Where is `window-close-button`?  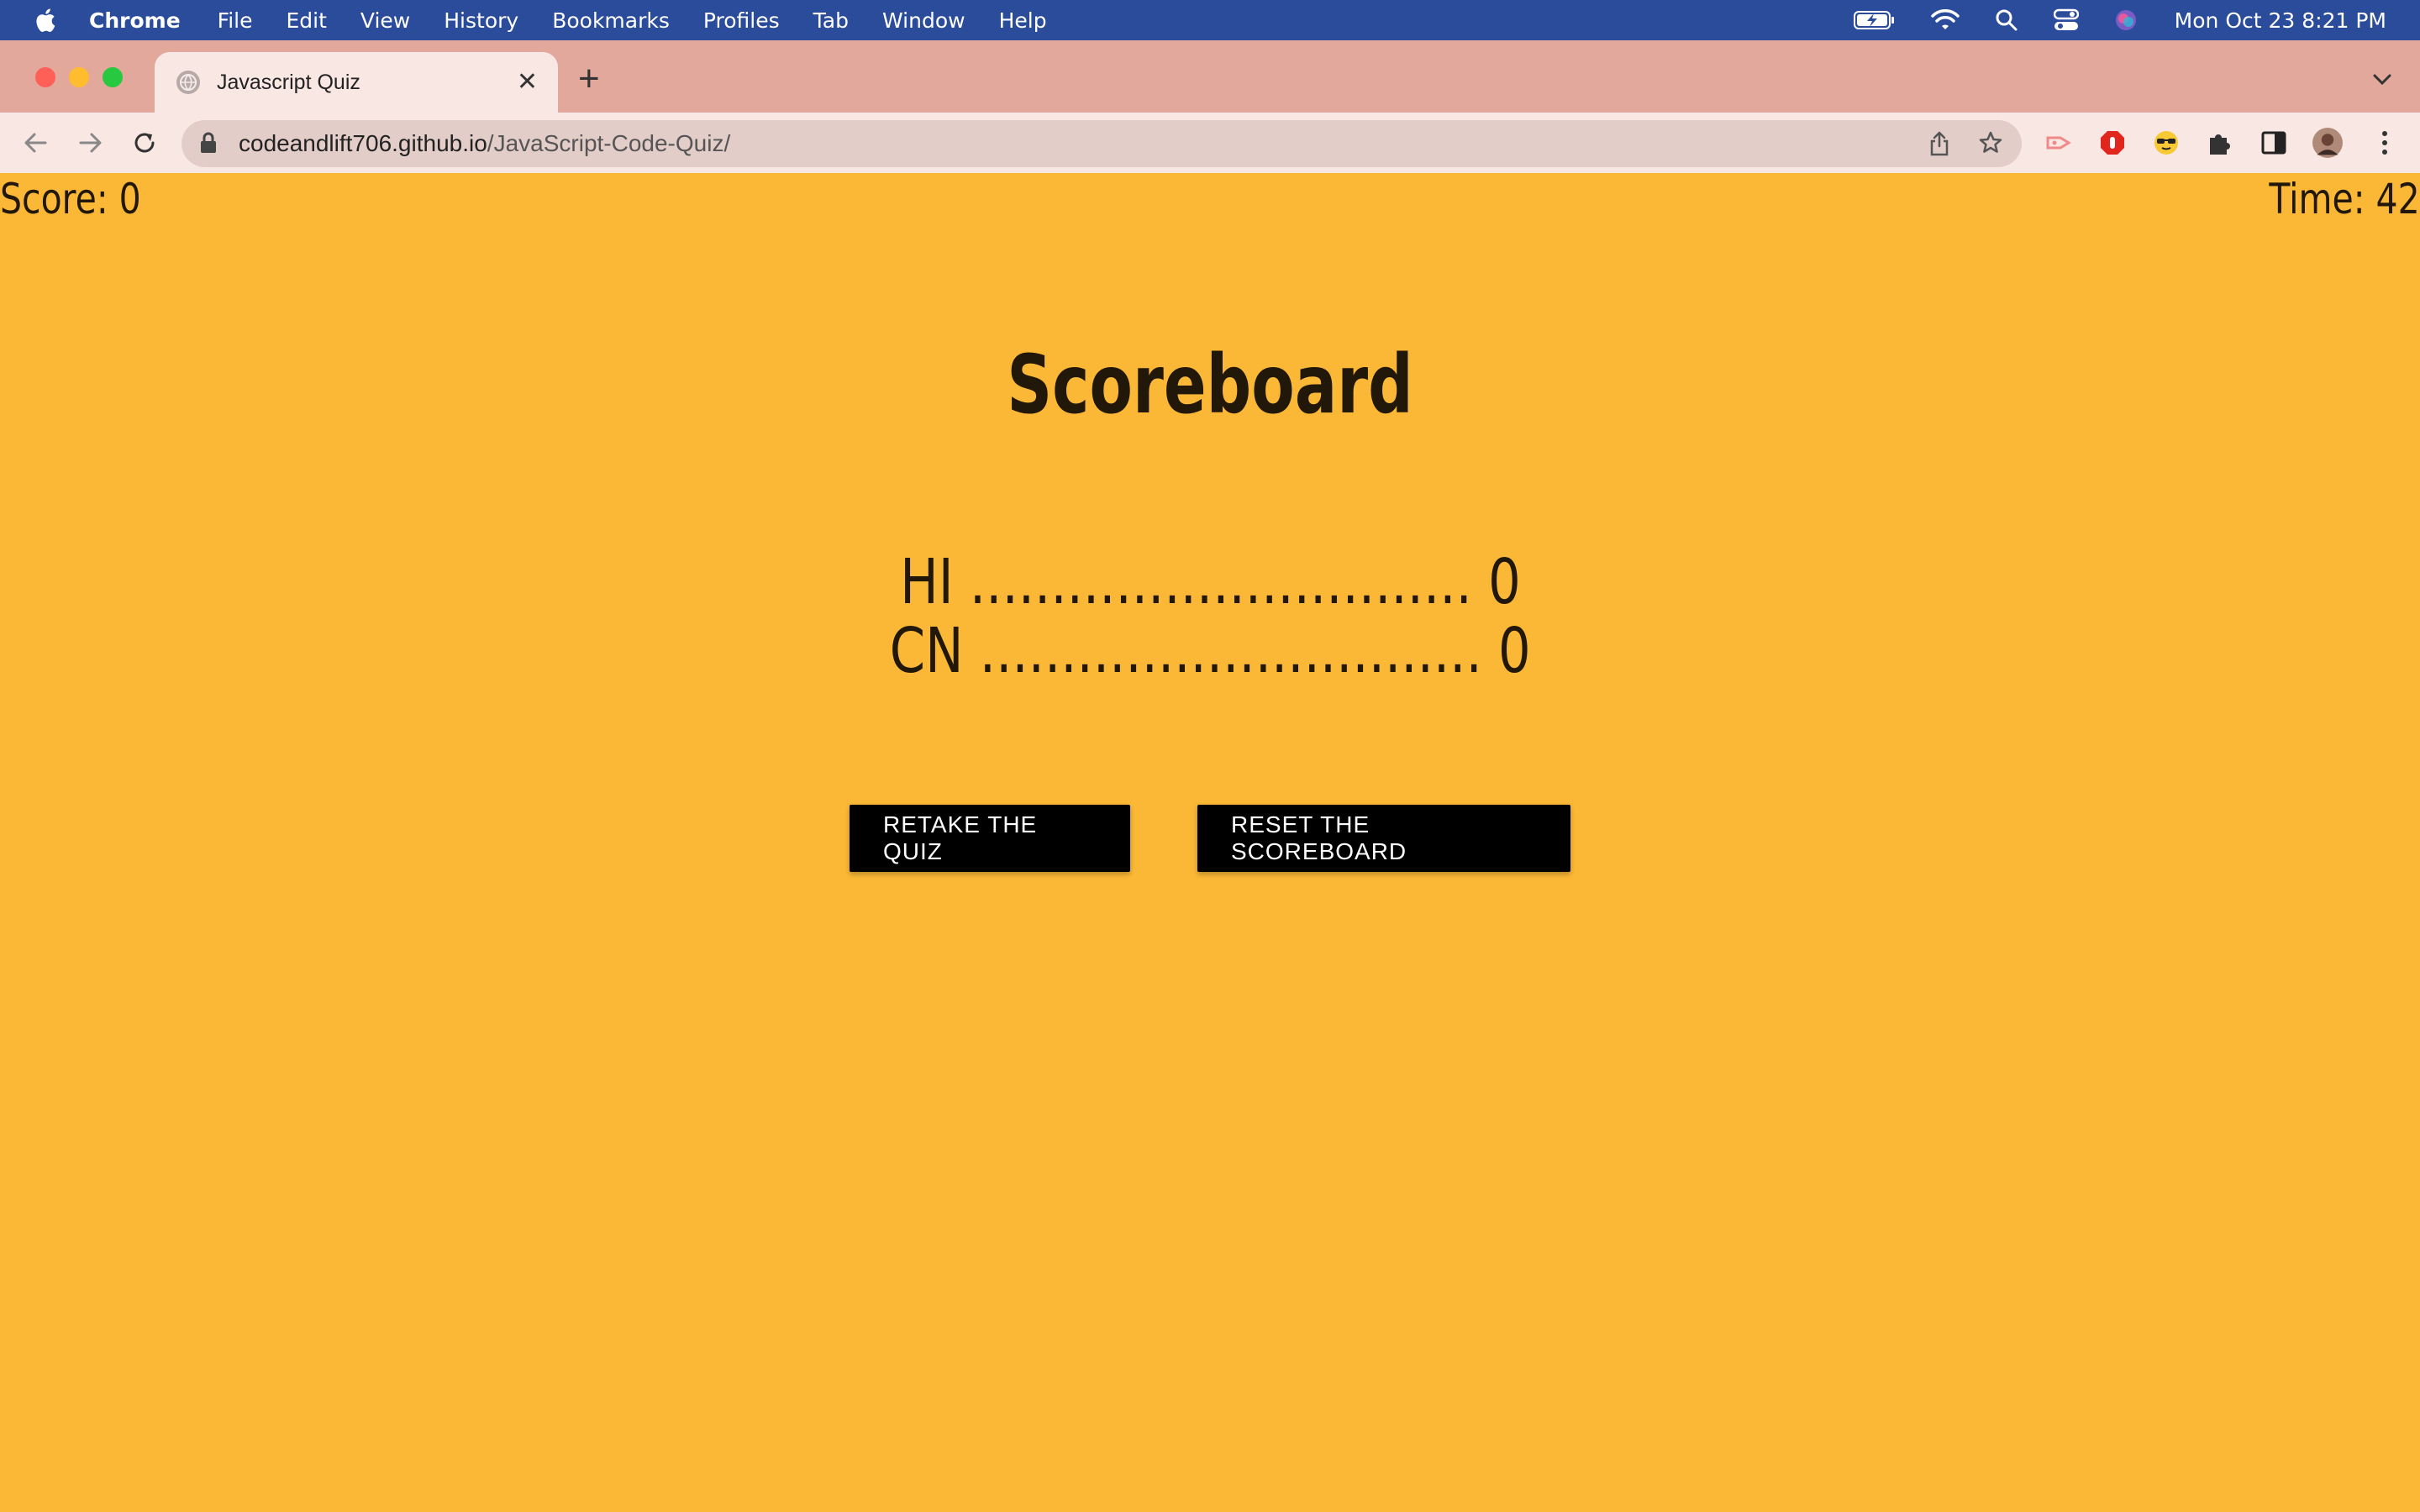
window-close-button is located at coordinates (45, 77).